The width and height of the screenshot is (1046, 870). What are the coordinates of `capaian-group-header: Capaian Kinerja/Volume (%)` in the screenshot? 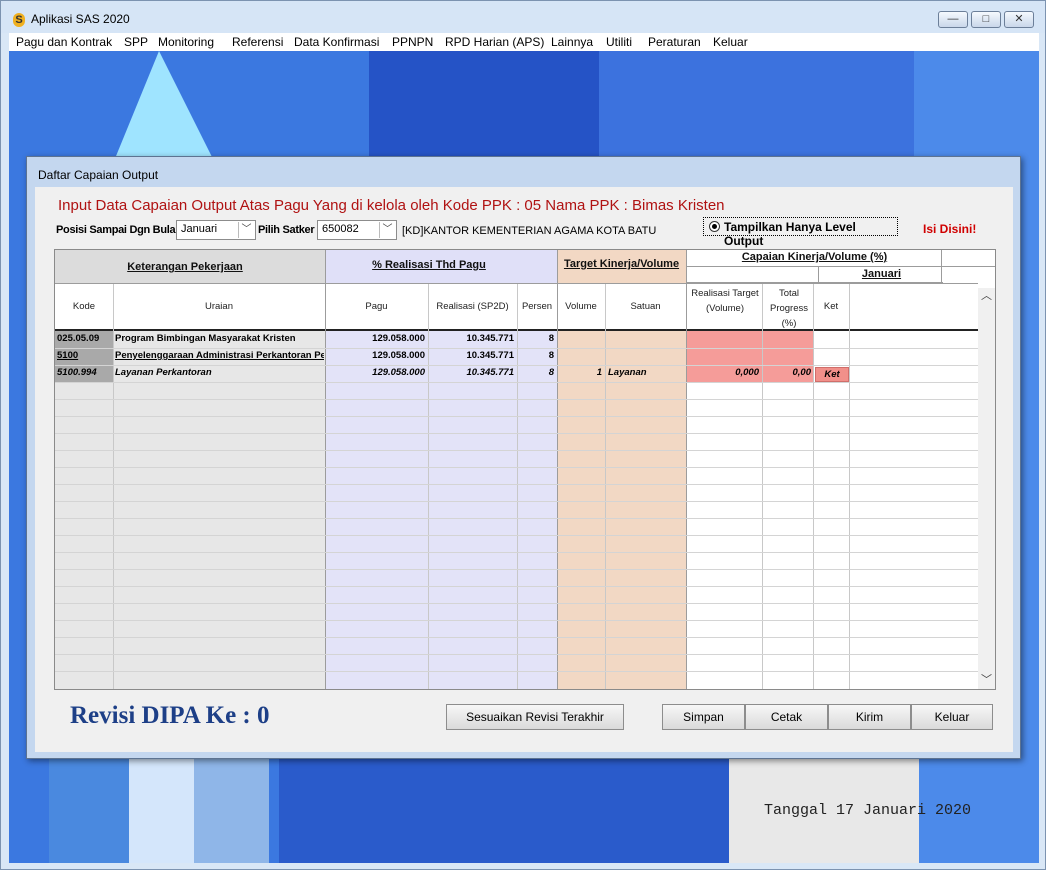 It's located at (814, 257).